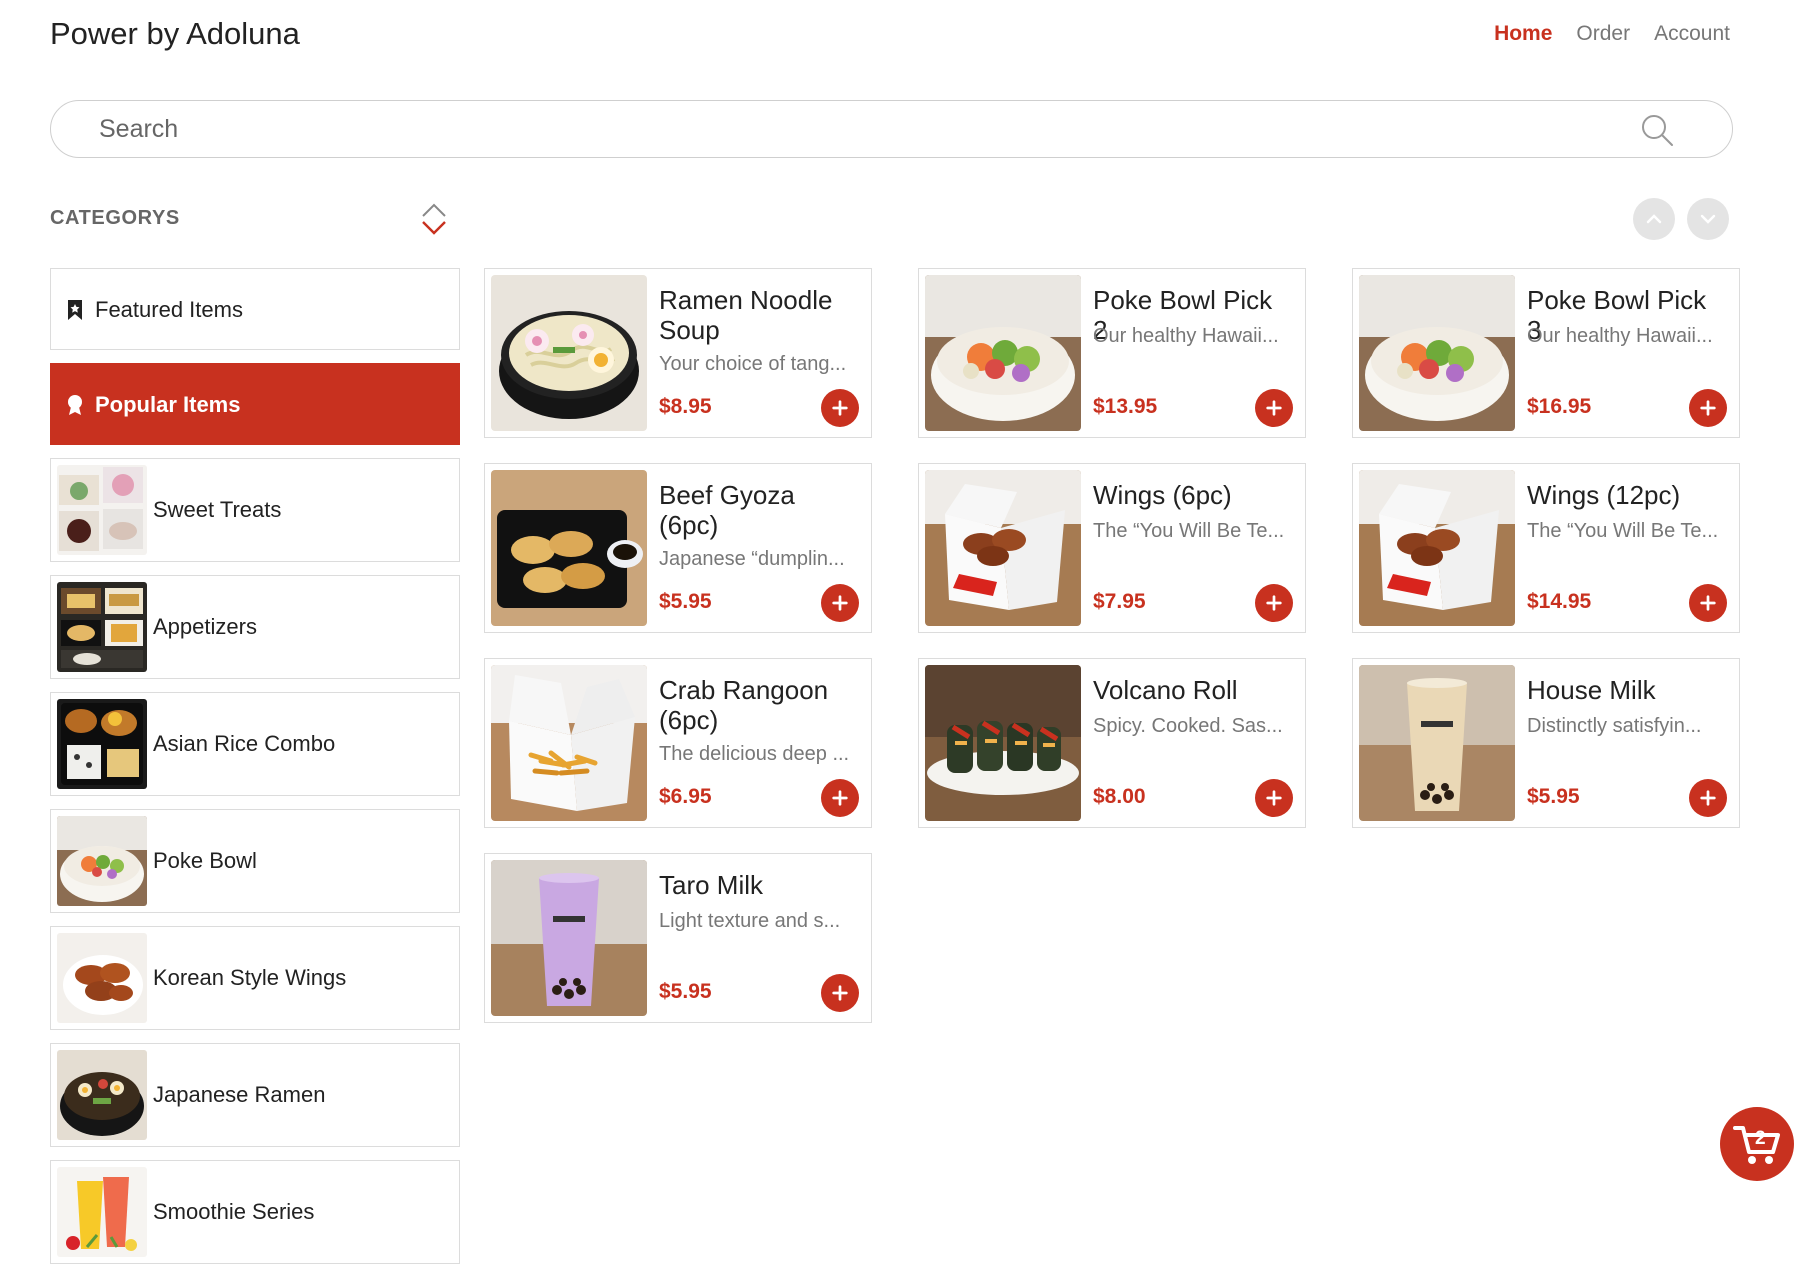 This screenshot has width=1800, height=1268. What do you see at coordinates (1003, 743) in the screenshot?
I see `volcano-roll-photo` at bounding box center [1003, 743].